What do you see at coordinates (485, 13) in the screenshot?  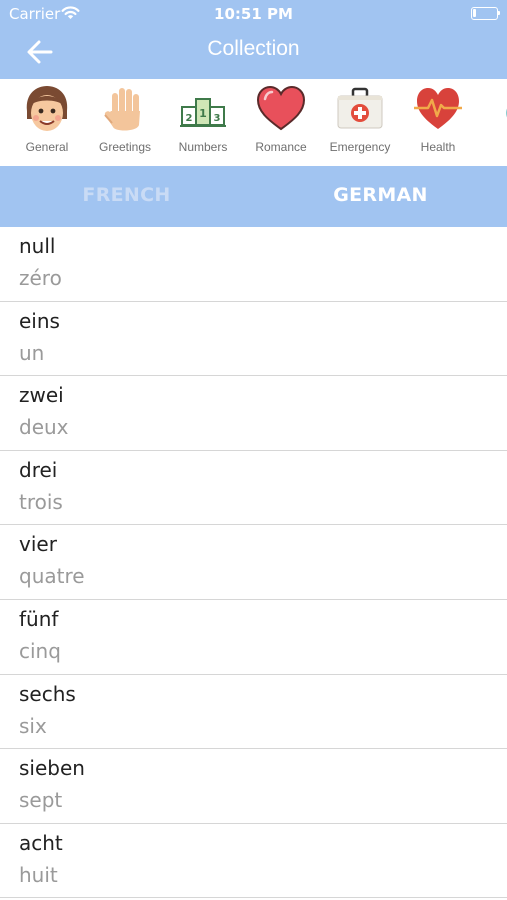 I see `battery-icon` at bounding box center [485, 13].